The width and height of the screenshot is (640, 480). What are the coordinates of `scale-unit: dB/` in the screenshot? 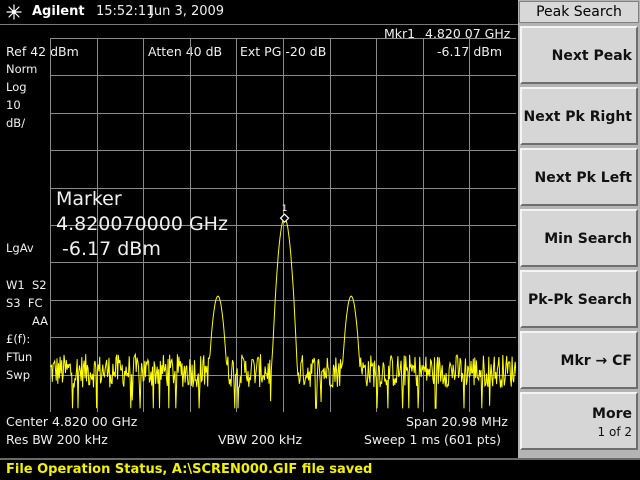 It's located at (16, 123).